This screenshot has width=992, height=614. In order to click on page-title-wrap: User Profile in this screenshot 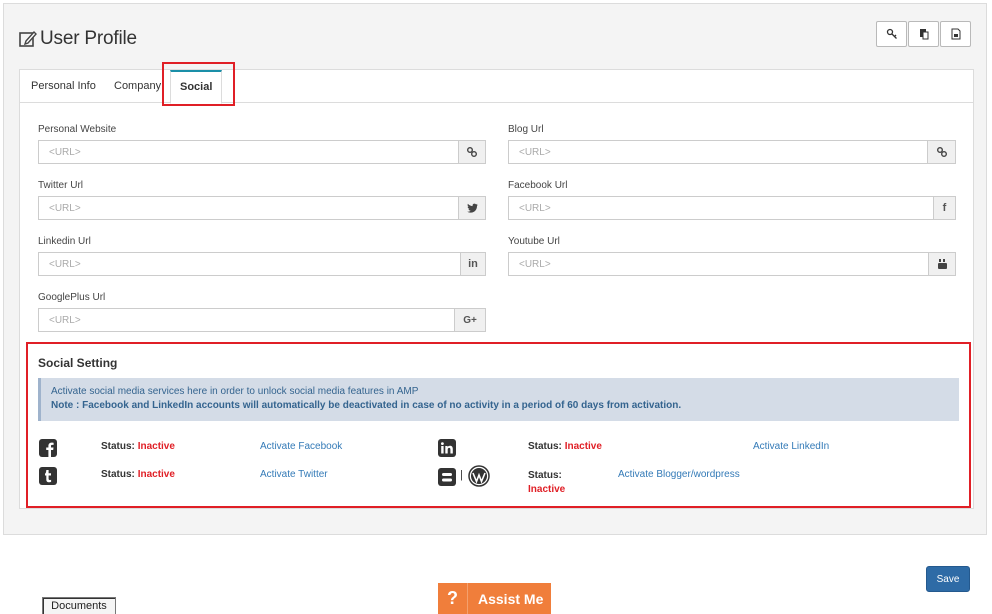, I will do `click(77, 39)`.